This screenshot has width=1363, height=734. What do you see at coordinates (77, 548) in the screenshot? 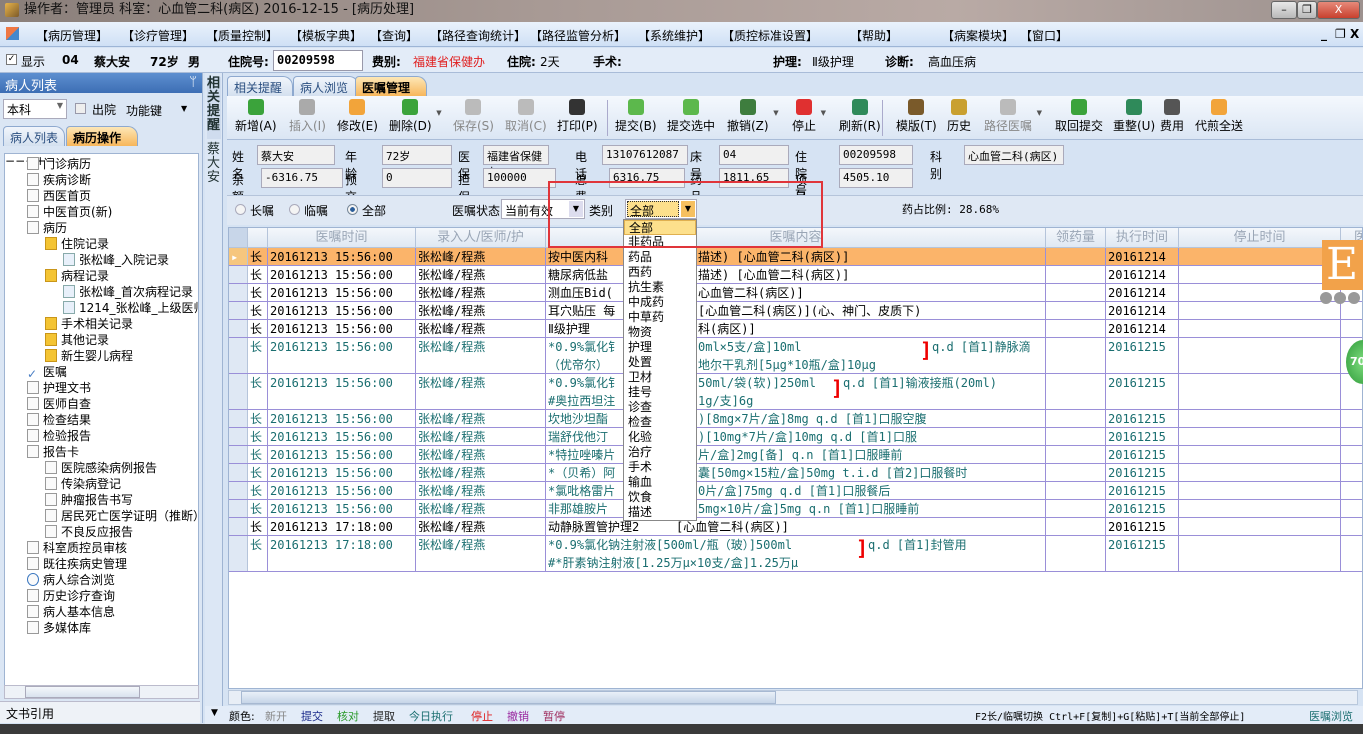
I see `tree-item: 科室质控员审核` at bounding box center [77, 548].